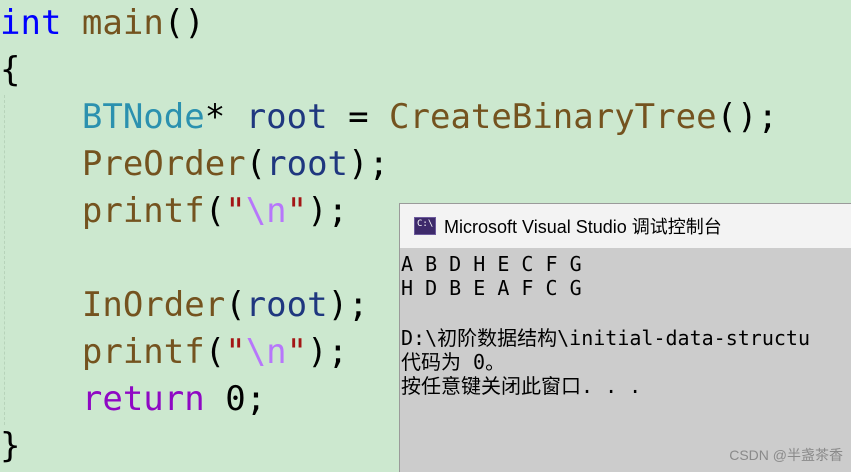  I want to click on watermark: CSDN @半盏茶香, so click(786, 455).